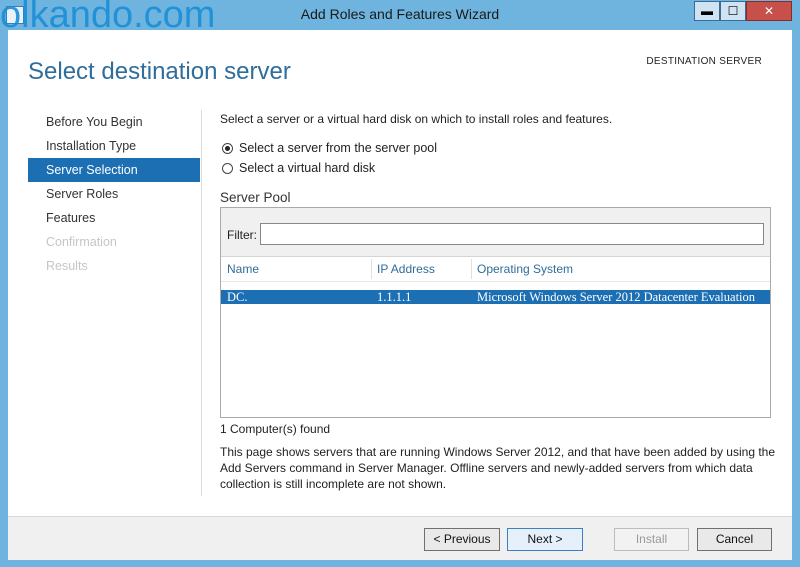 The image size is (800, 567). I want to click on next-button: Next >, so click(545, 539).